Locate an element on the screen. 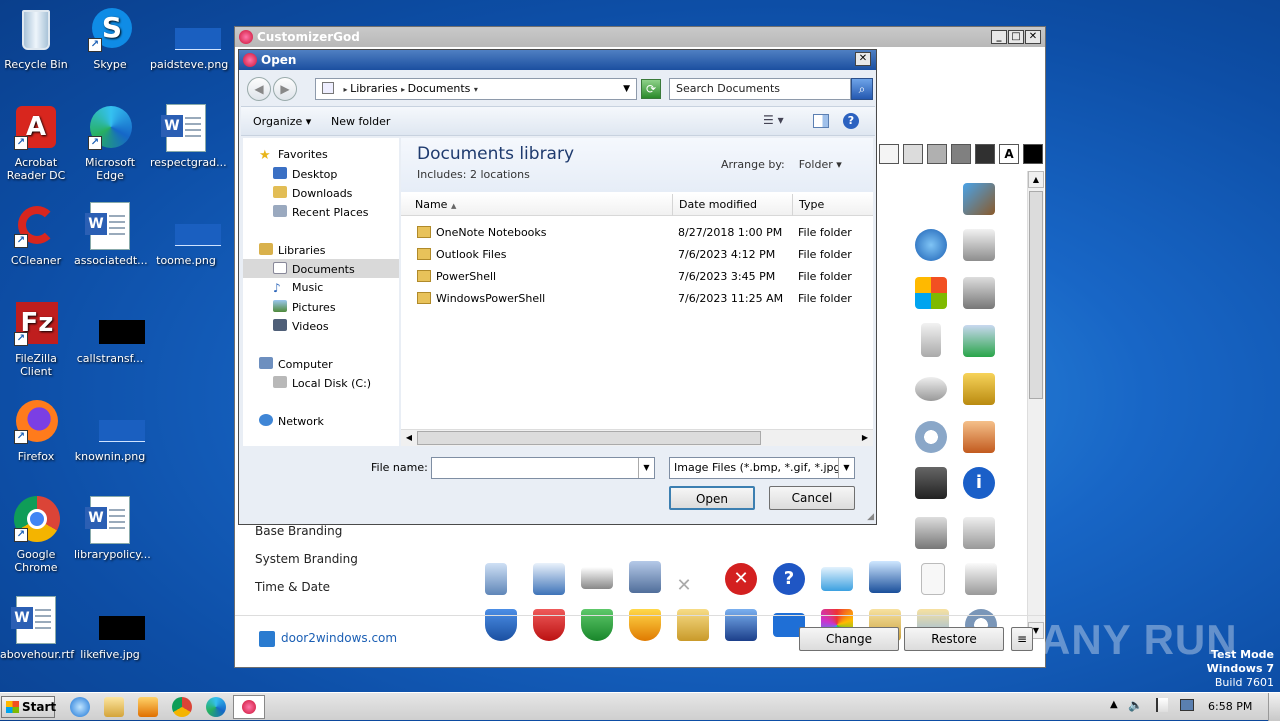 The height and width of the screenshot is (721, 1280). nav-downloads: Downloads is located at coordinates (312, 193).